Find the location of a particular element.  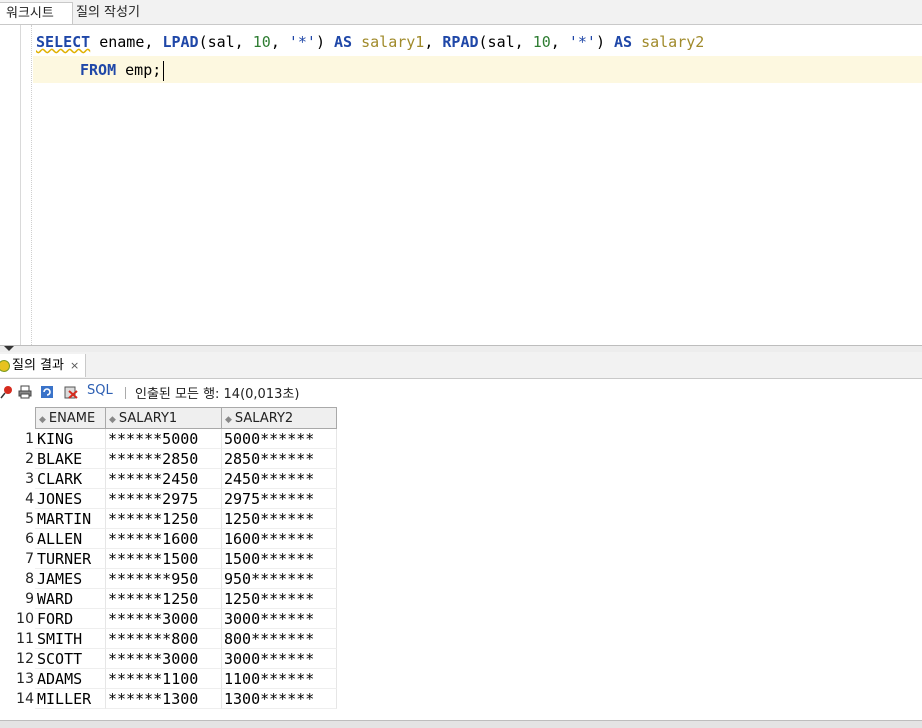

delete-icon is located at coordinates (71, 392).